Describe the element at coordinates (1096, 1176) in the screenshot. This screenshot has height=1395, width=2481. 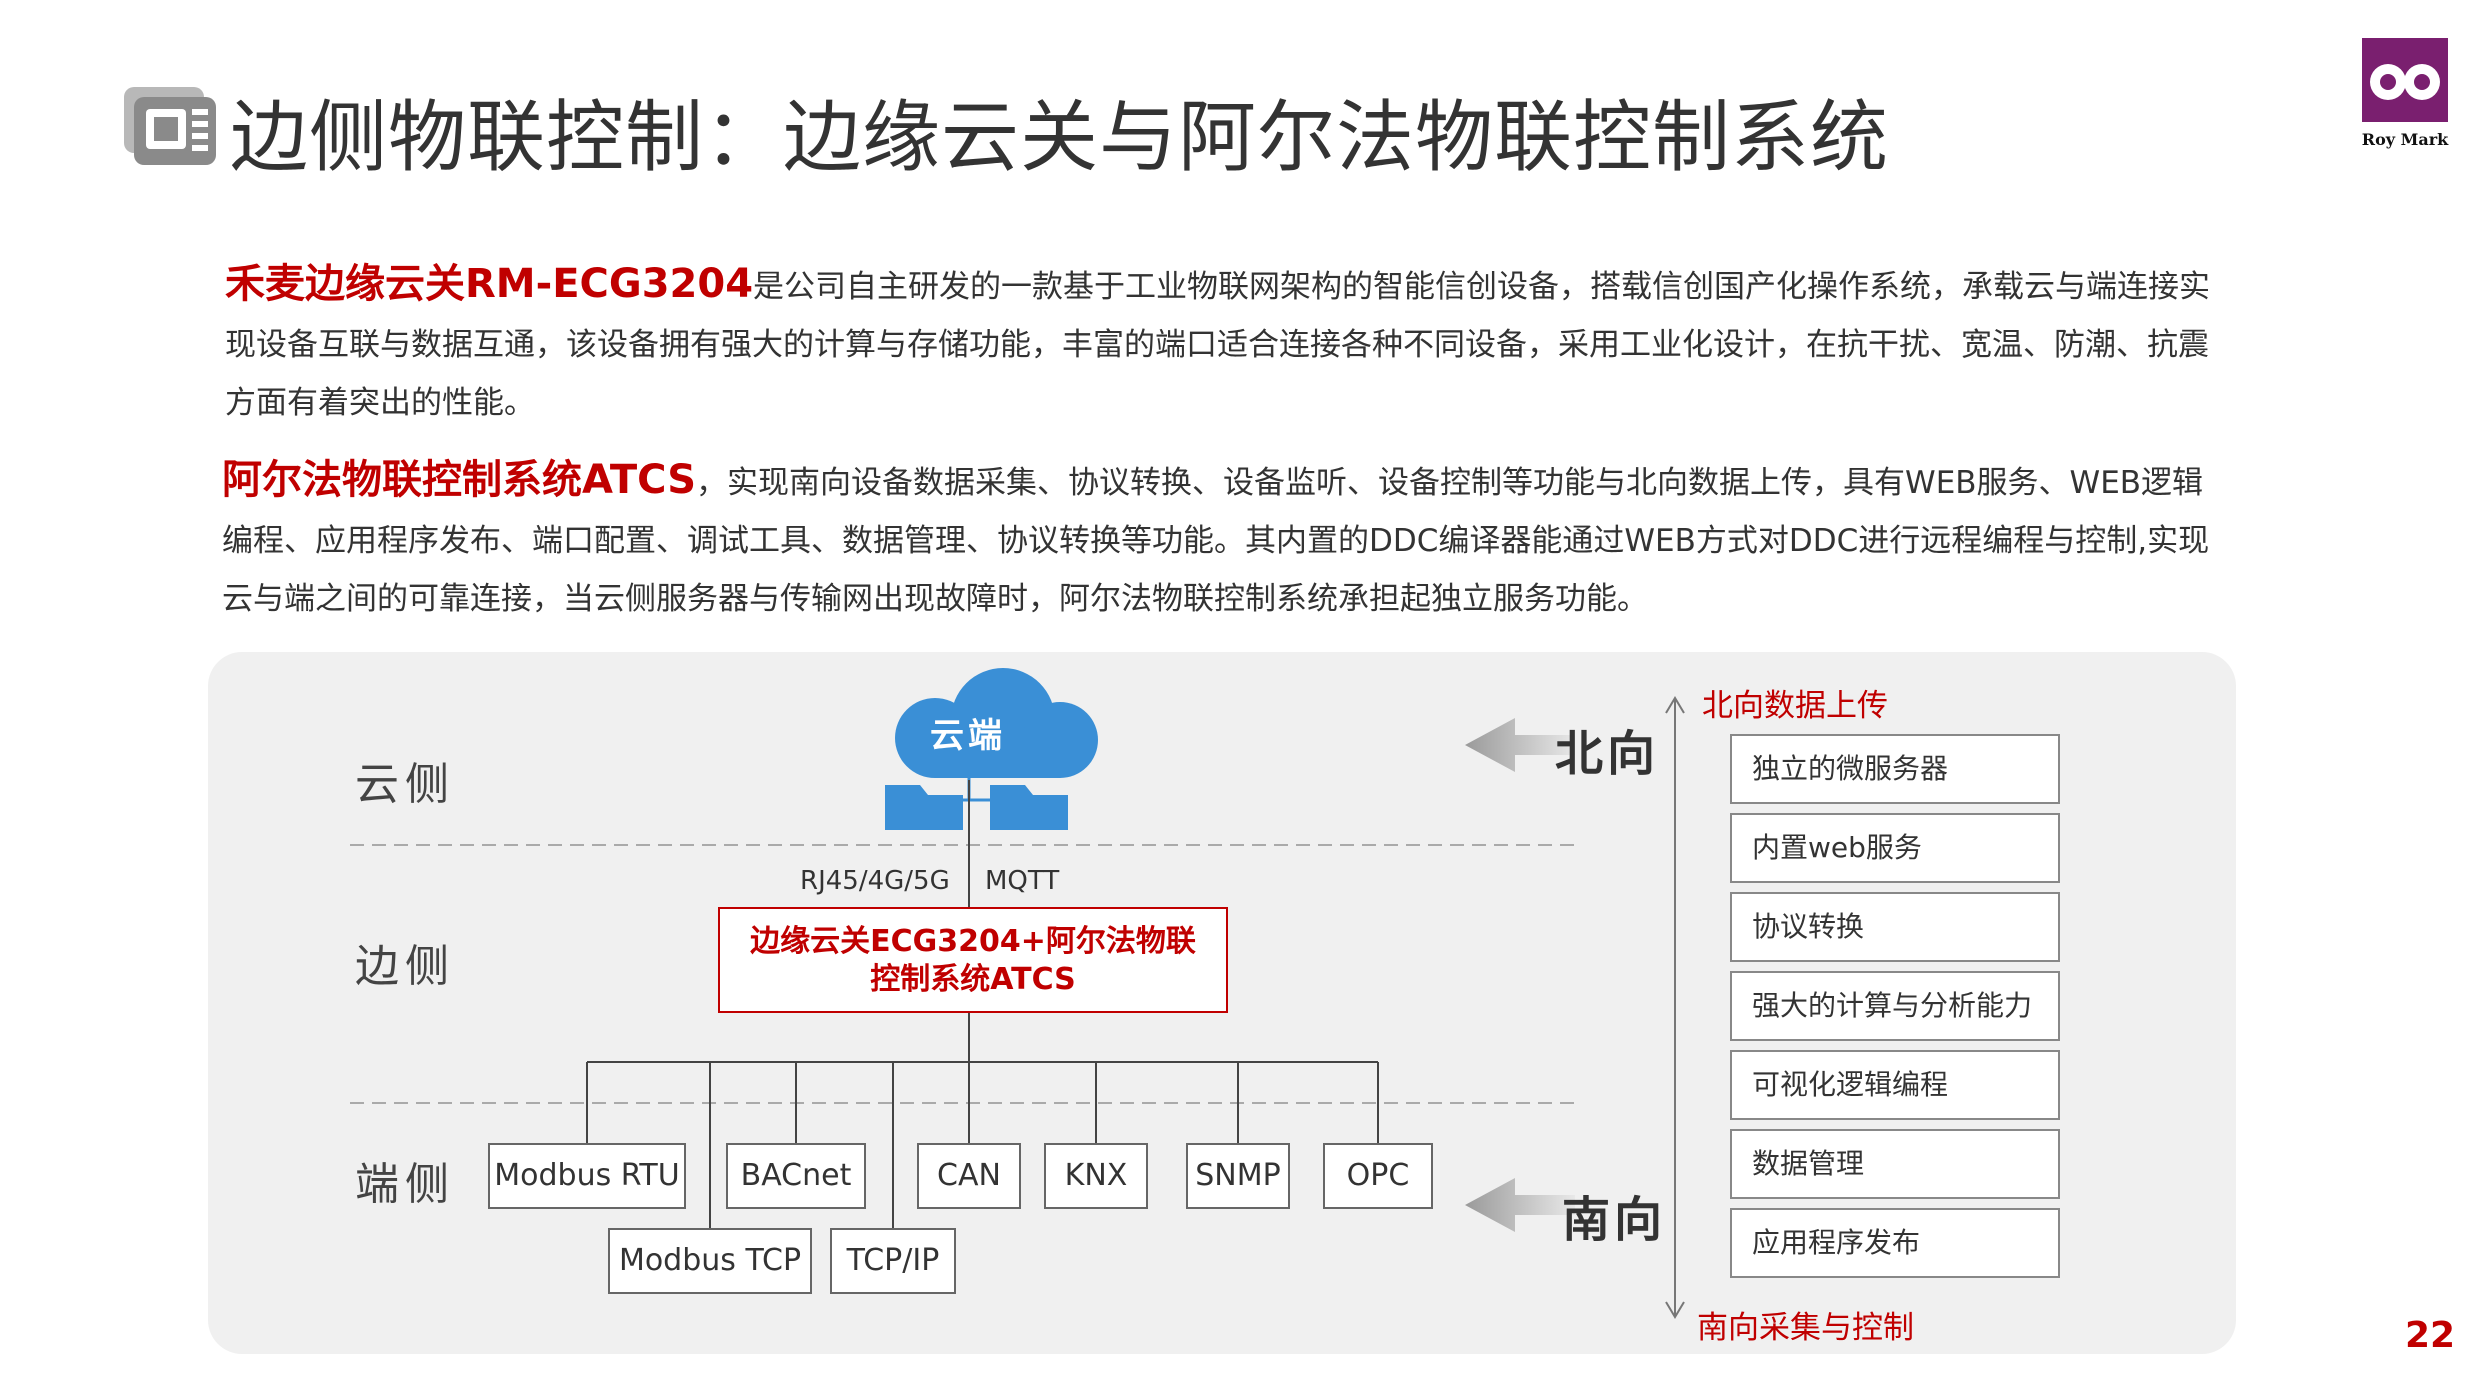
I see `protocol-box: KNX` at that location.